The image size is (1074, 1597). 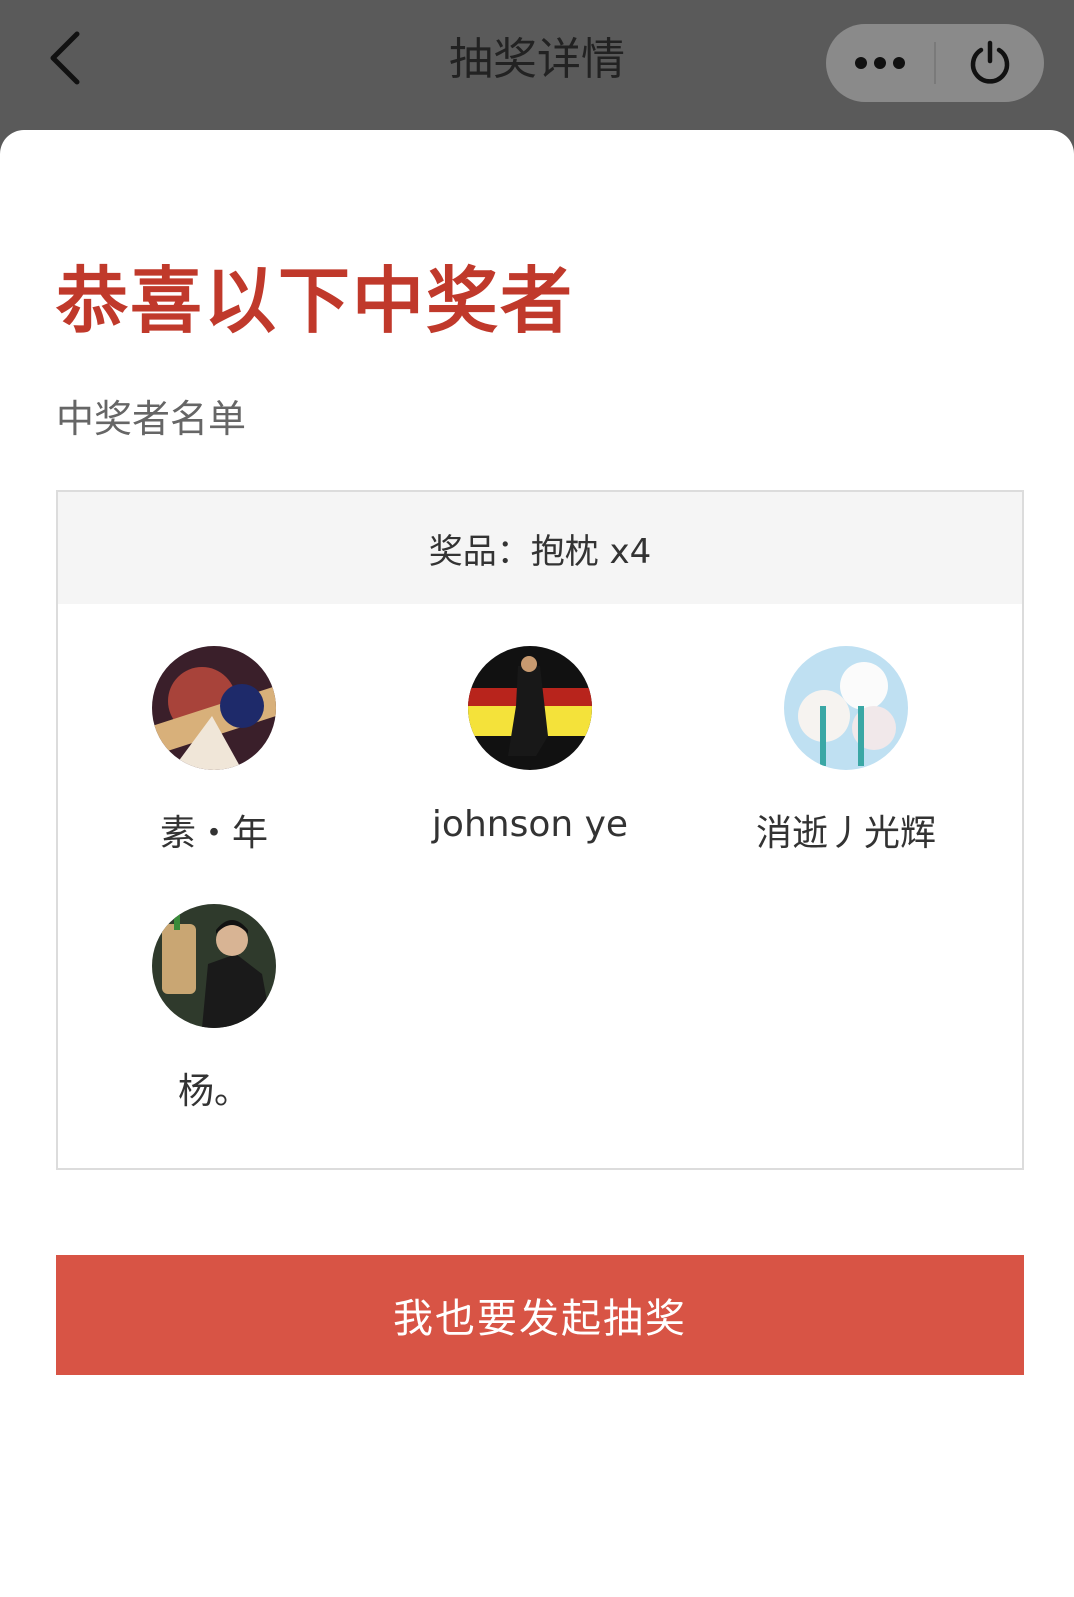 I want to click on winner-name: johnson ye, so click(x=530, y=824).